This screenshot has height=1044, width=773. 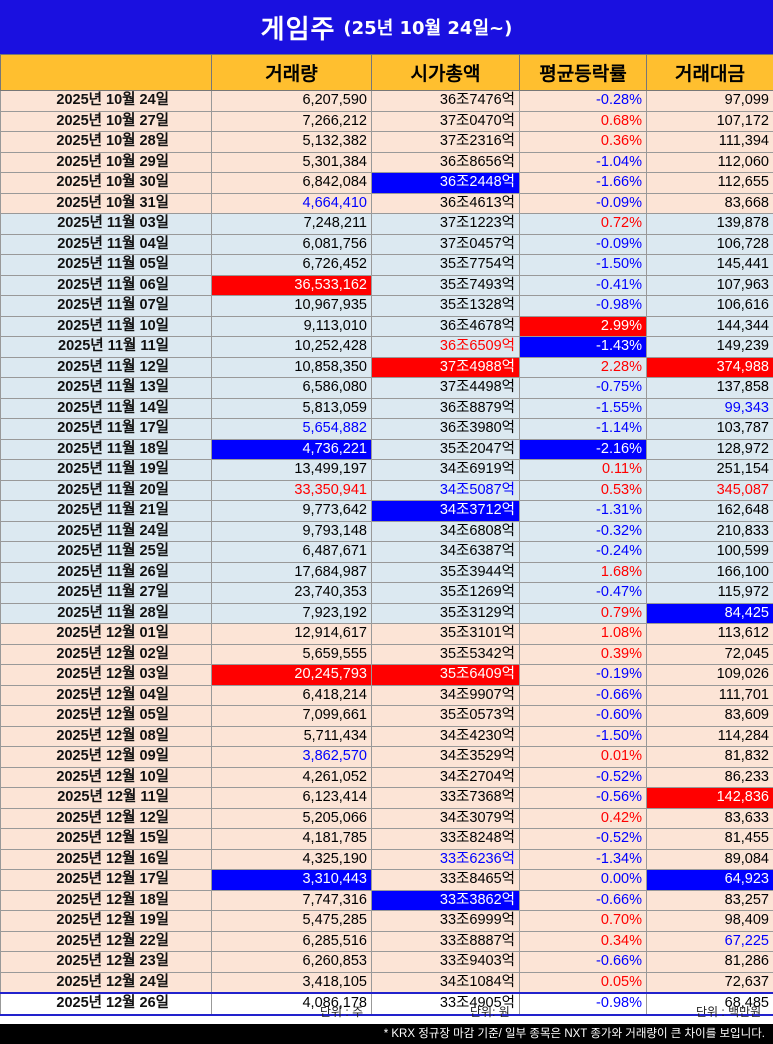 What do you see at coordinates (291, 777) in the screenshot?
I see `volume-cell: 4,261,052` at bounding box center [291, 777].